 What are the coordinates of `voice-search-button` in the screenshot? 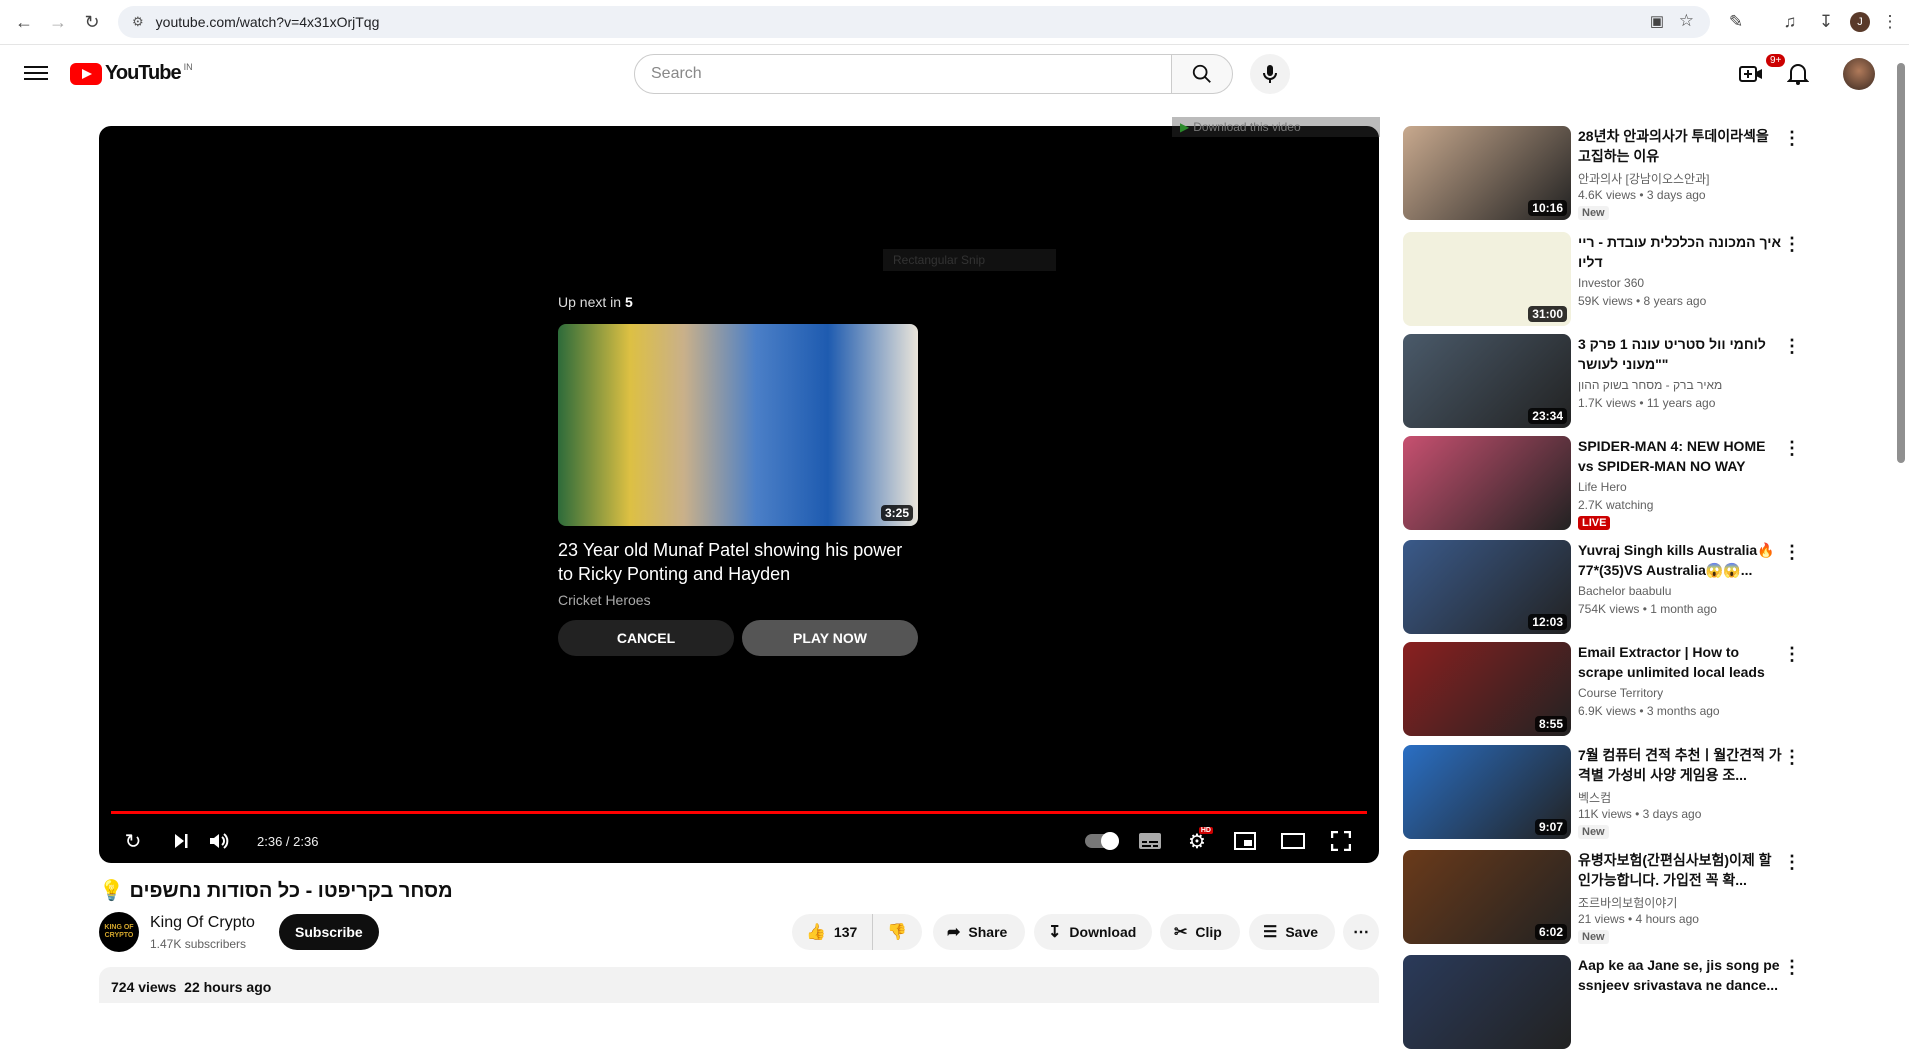 It's located at (1270, 74).